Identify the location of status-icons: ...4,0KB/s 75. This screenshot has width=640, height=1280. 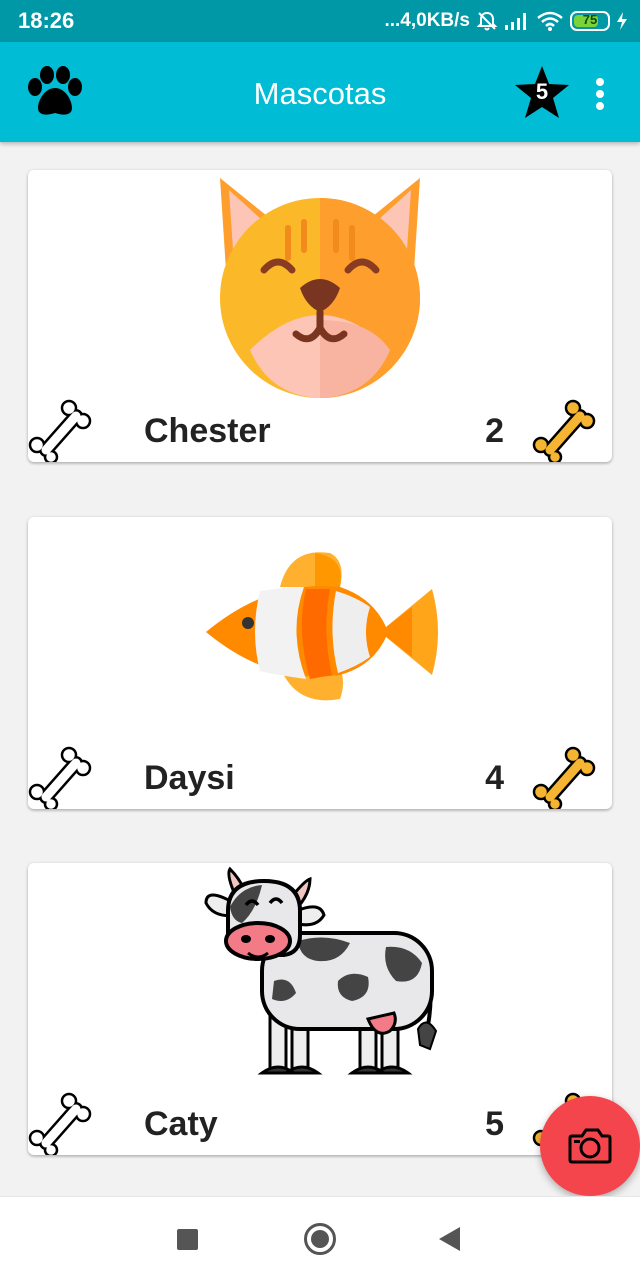
(506, 21).